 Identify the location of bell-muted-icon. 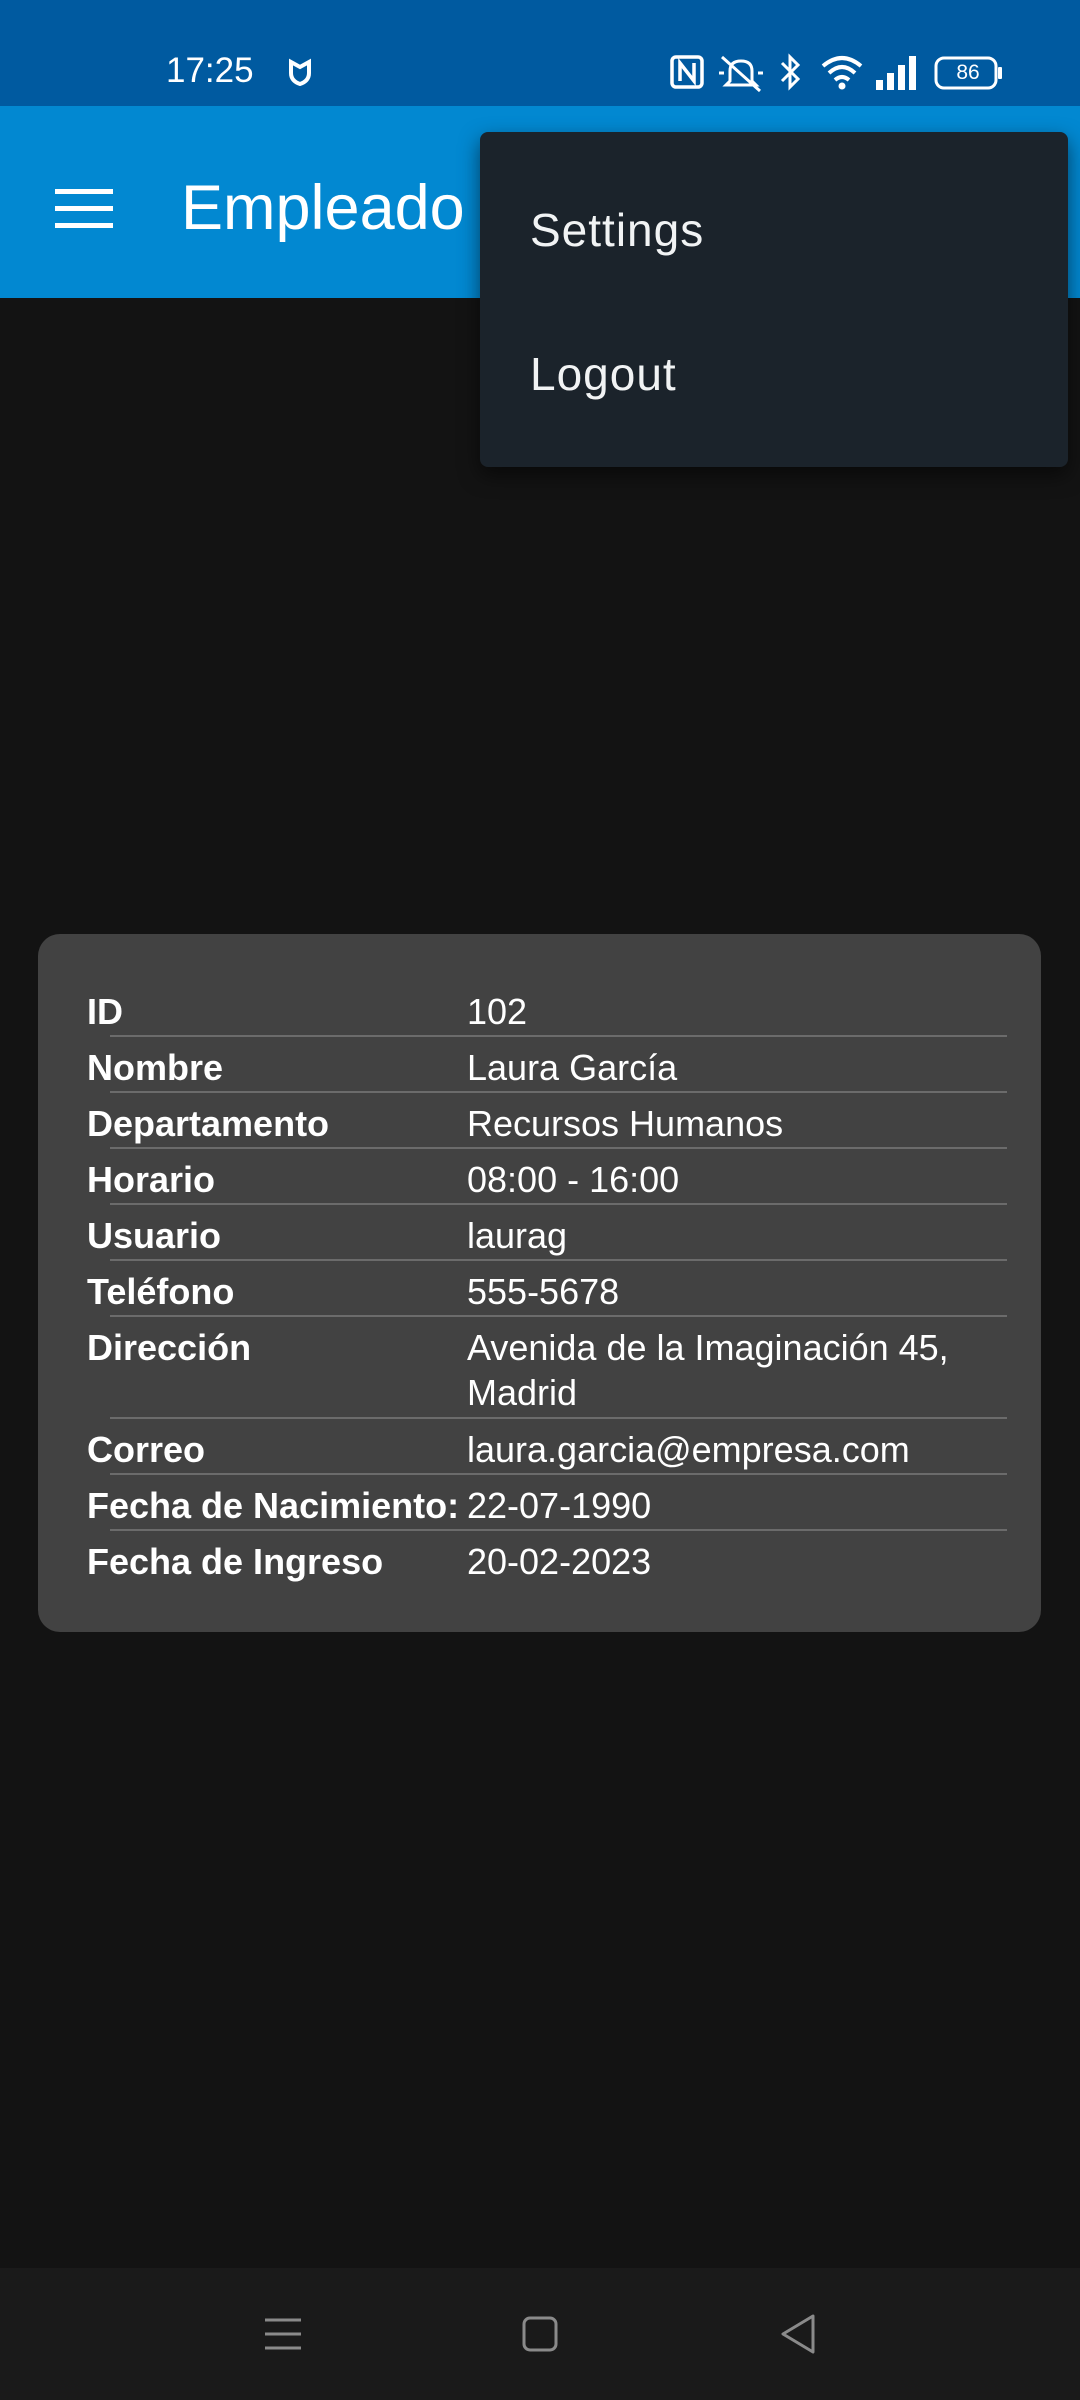
(741, 74).